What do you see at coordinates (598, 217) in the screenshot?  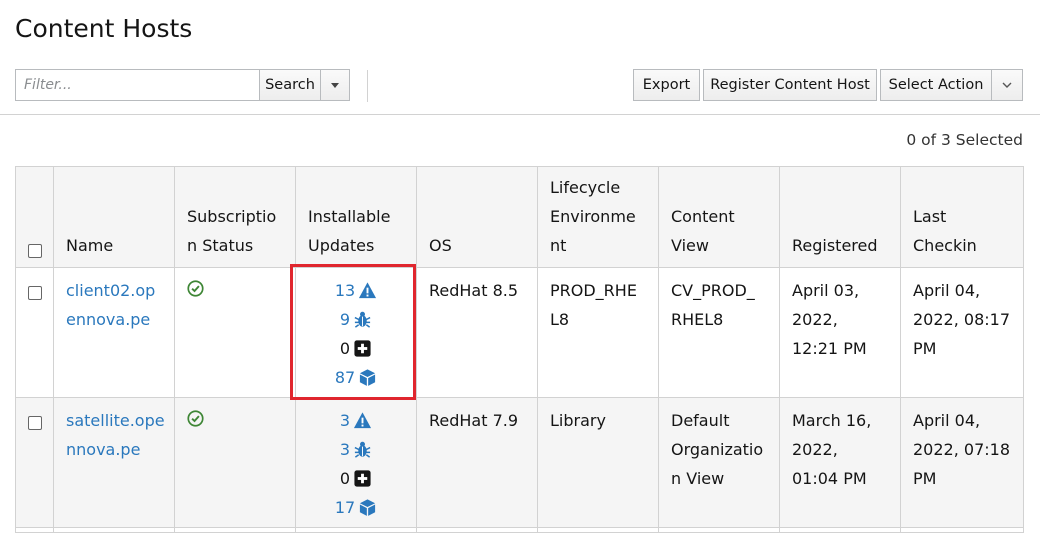 I see `column-header-lifecycle: Lifecycle Environme nt` at bounding box center [598, 217].